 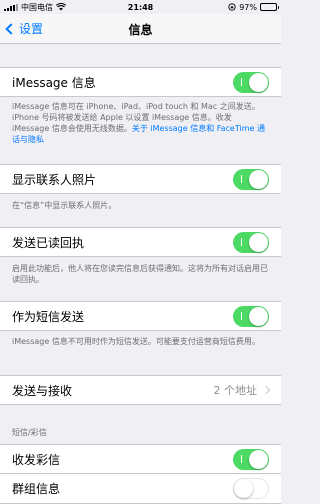 I want to click on send-receive-label: 发送与接收, so click(x=42, y=390).